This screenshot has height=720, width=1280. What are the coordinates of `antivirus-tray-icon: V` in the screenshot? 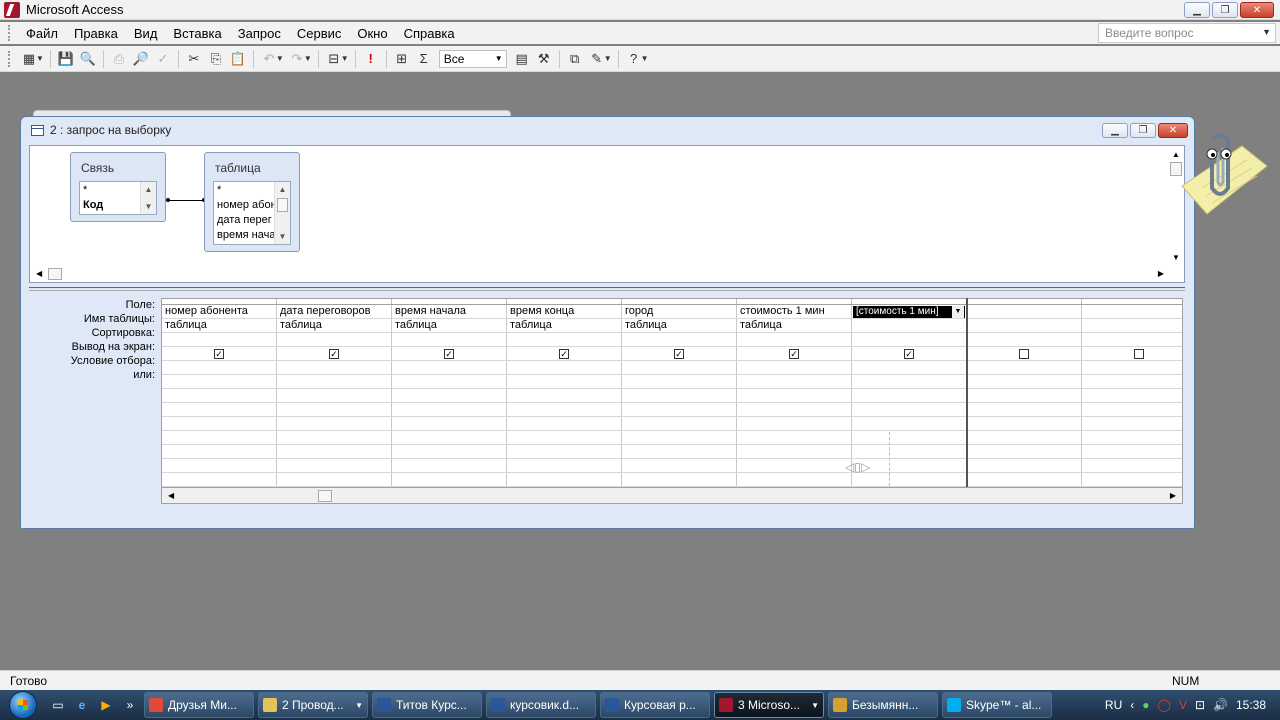 It's located at (1183, 705).